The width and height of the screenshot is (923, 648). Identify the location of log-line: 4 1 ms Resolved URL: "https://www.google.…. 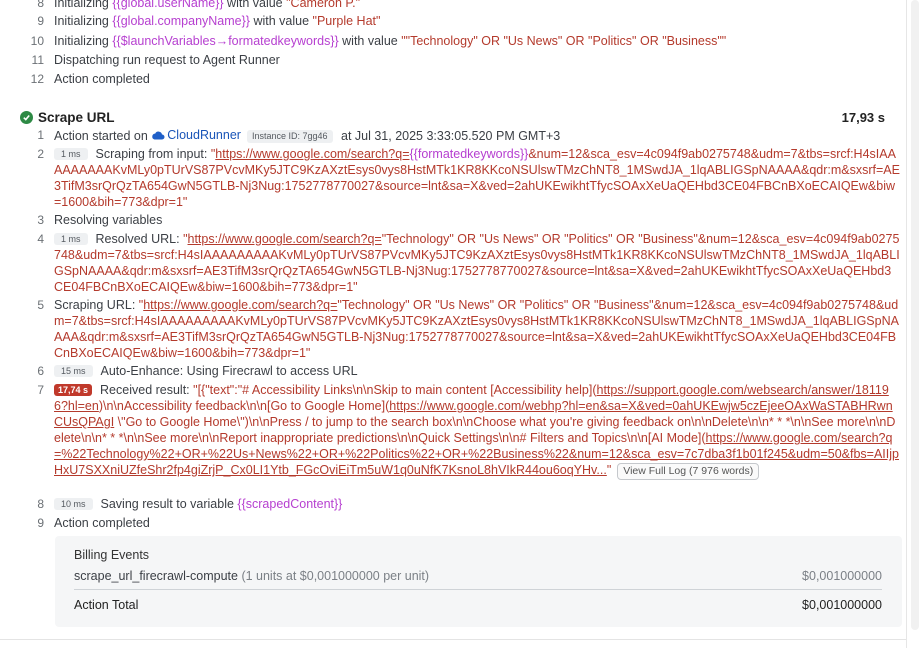
(464, 263).